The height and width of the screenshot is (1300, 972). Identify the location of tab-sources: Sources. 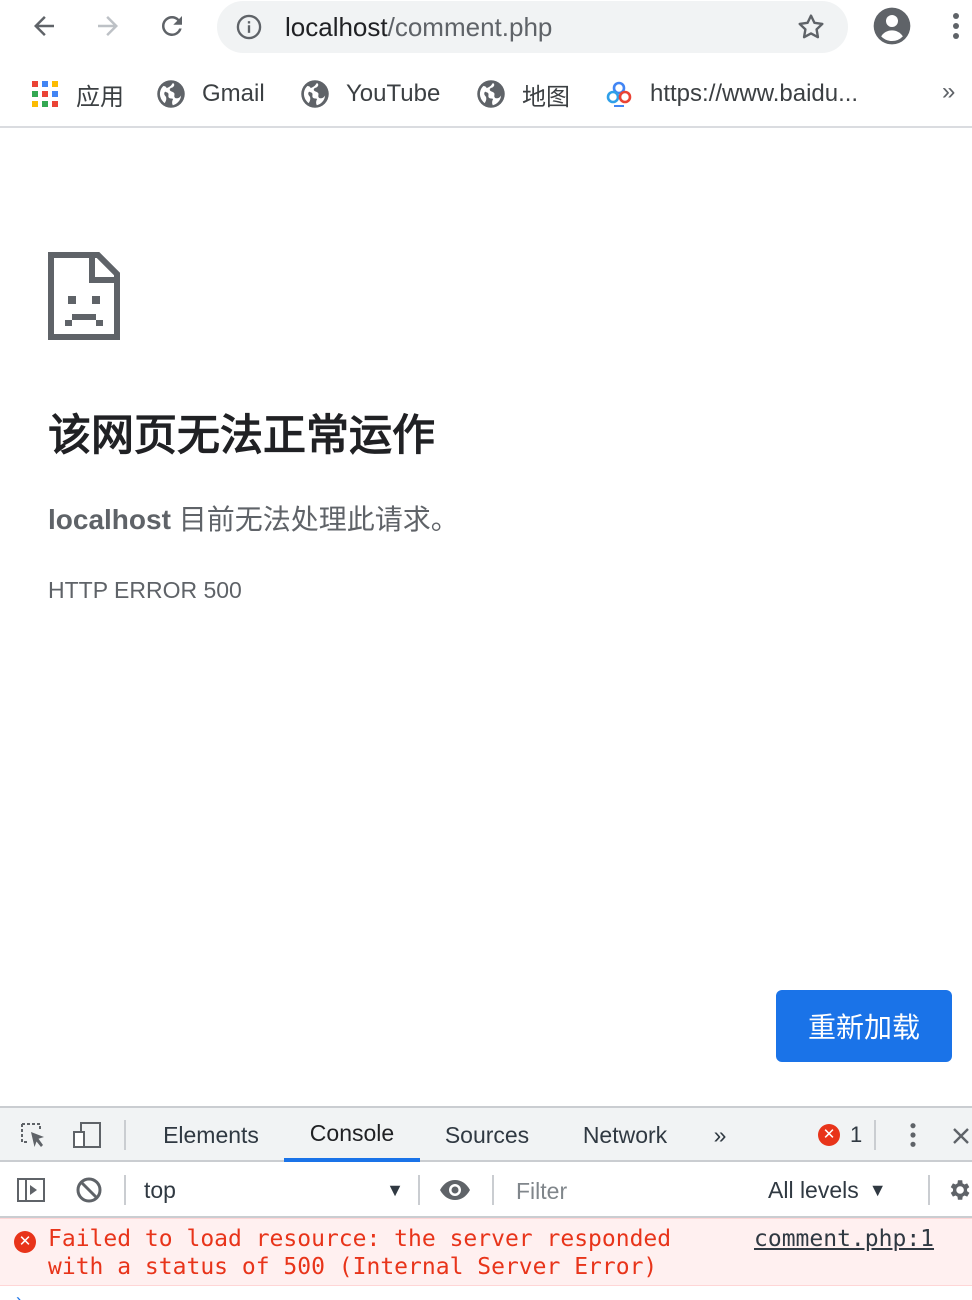
(487, 1135).